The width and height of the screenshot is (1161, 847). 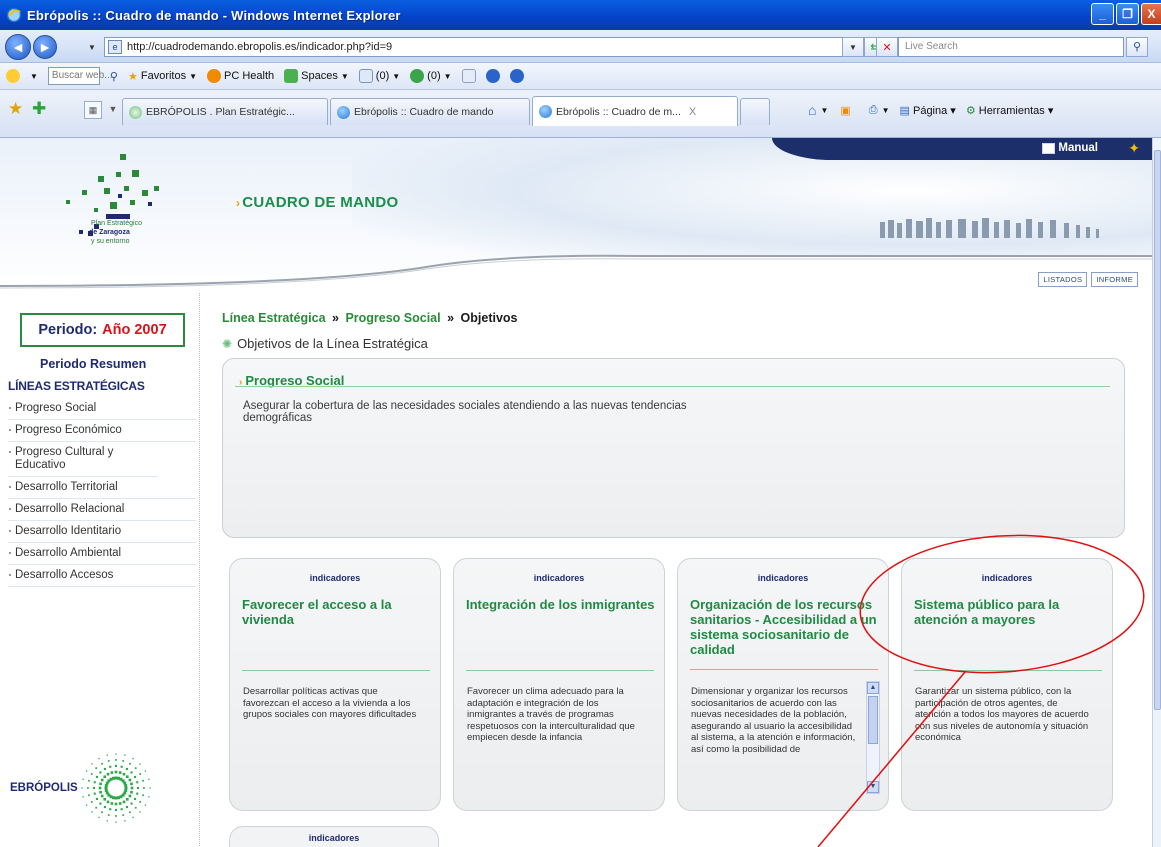 I want to click on back-button: ◄, so click(x=18, y=47).